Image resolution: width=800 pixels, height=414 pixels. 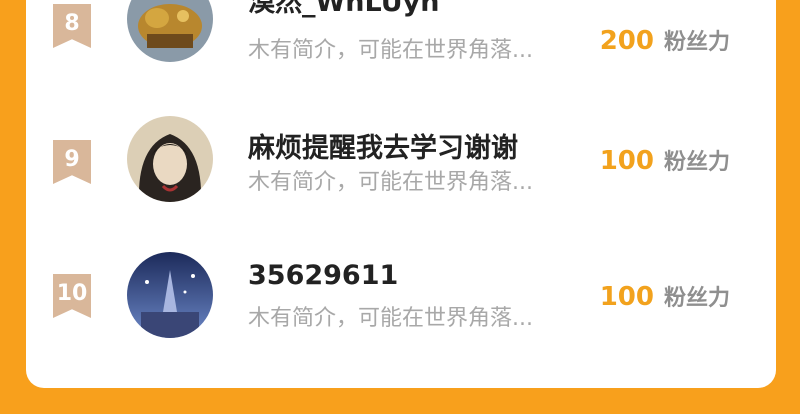 I want to click on fans-power: 200 粉丝力, so click(x=665, y=40).